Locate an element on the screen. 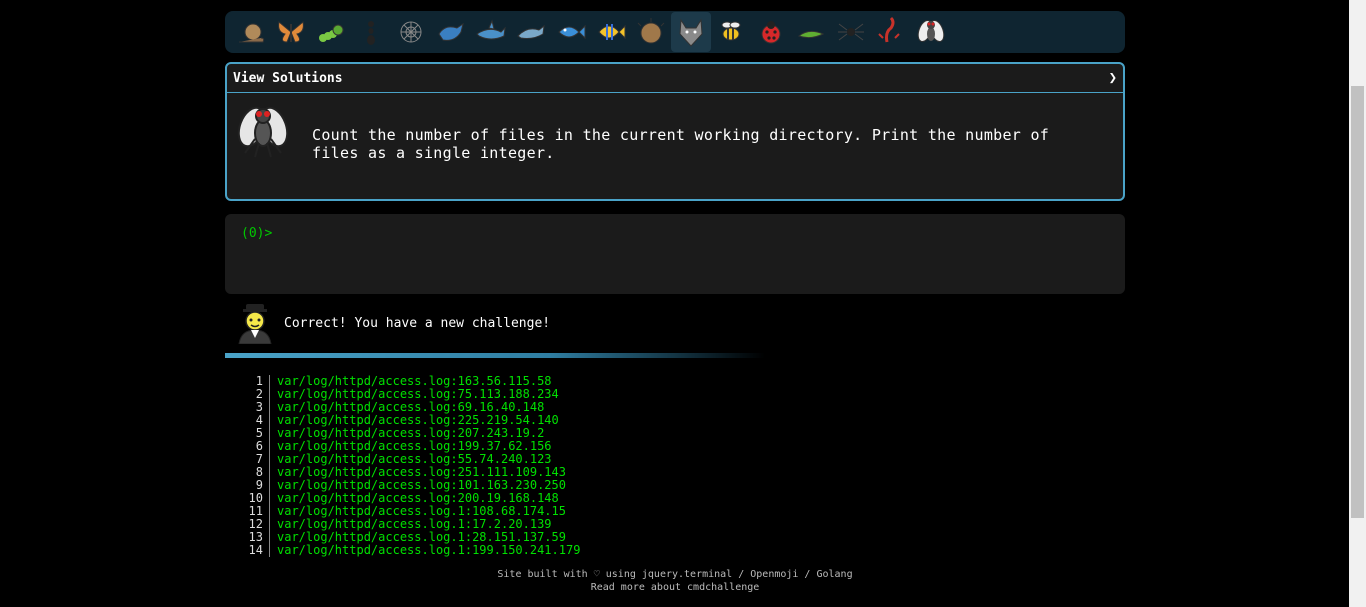 The height and width of the screenshot is (607, 1366). shark-icon is located at coordinates (491, 29).